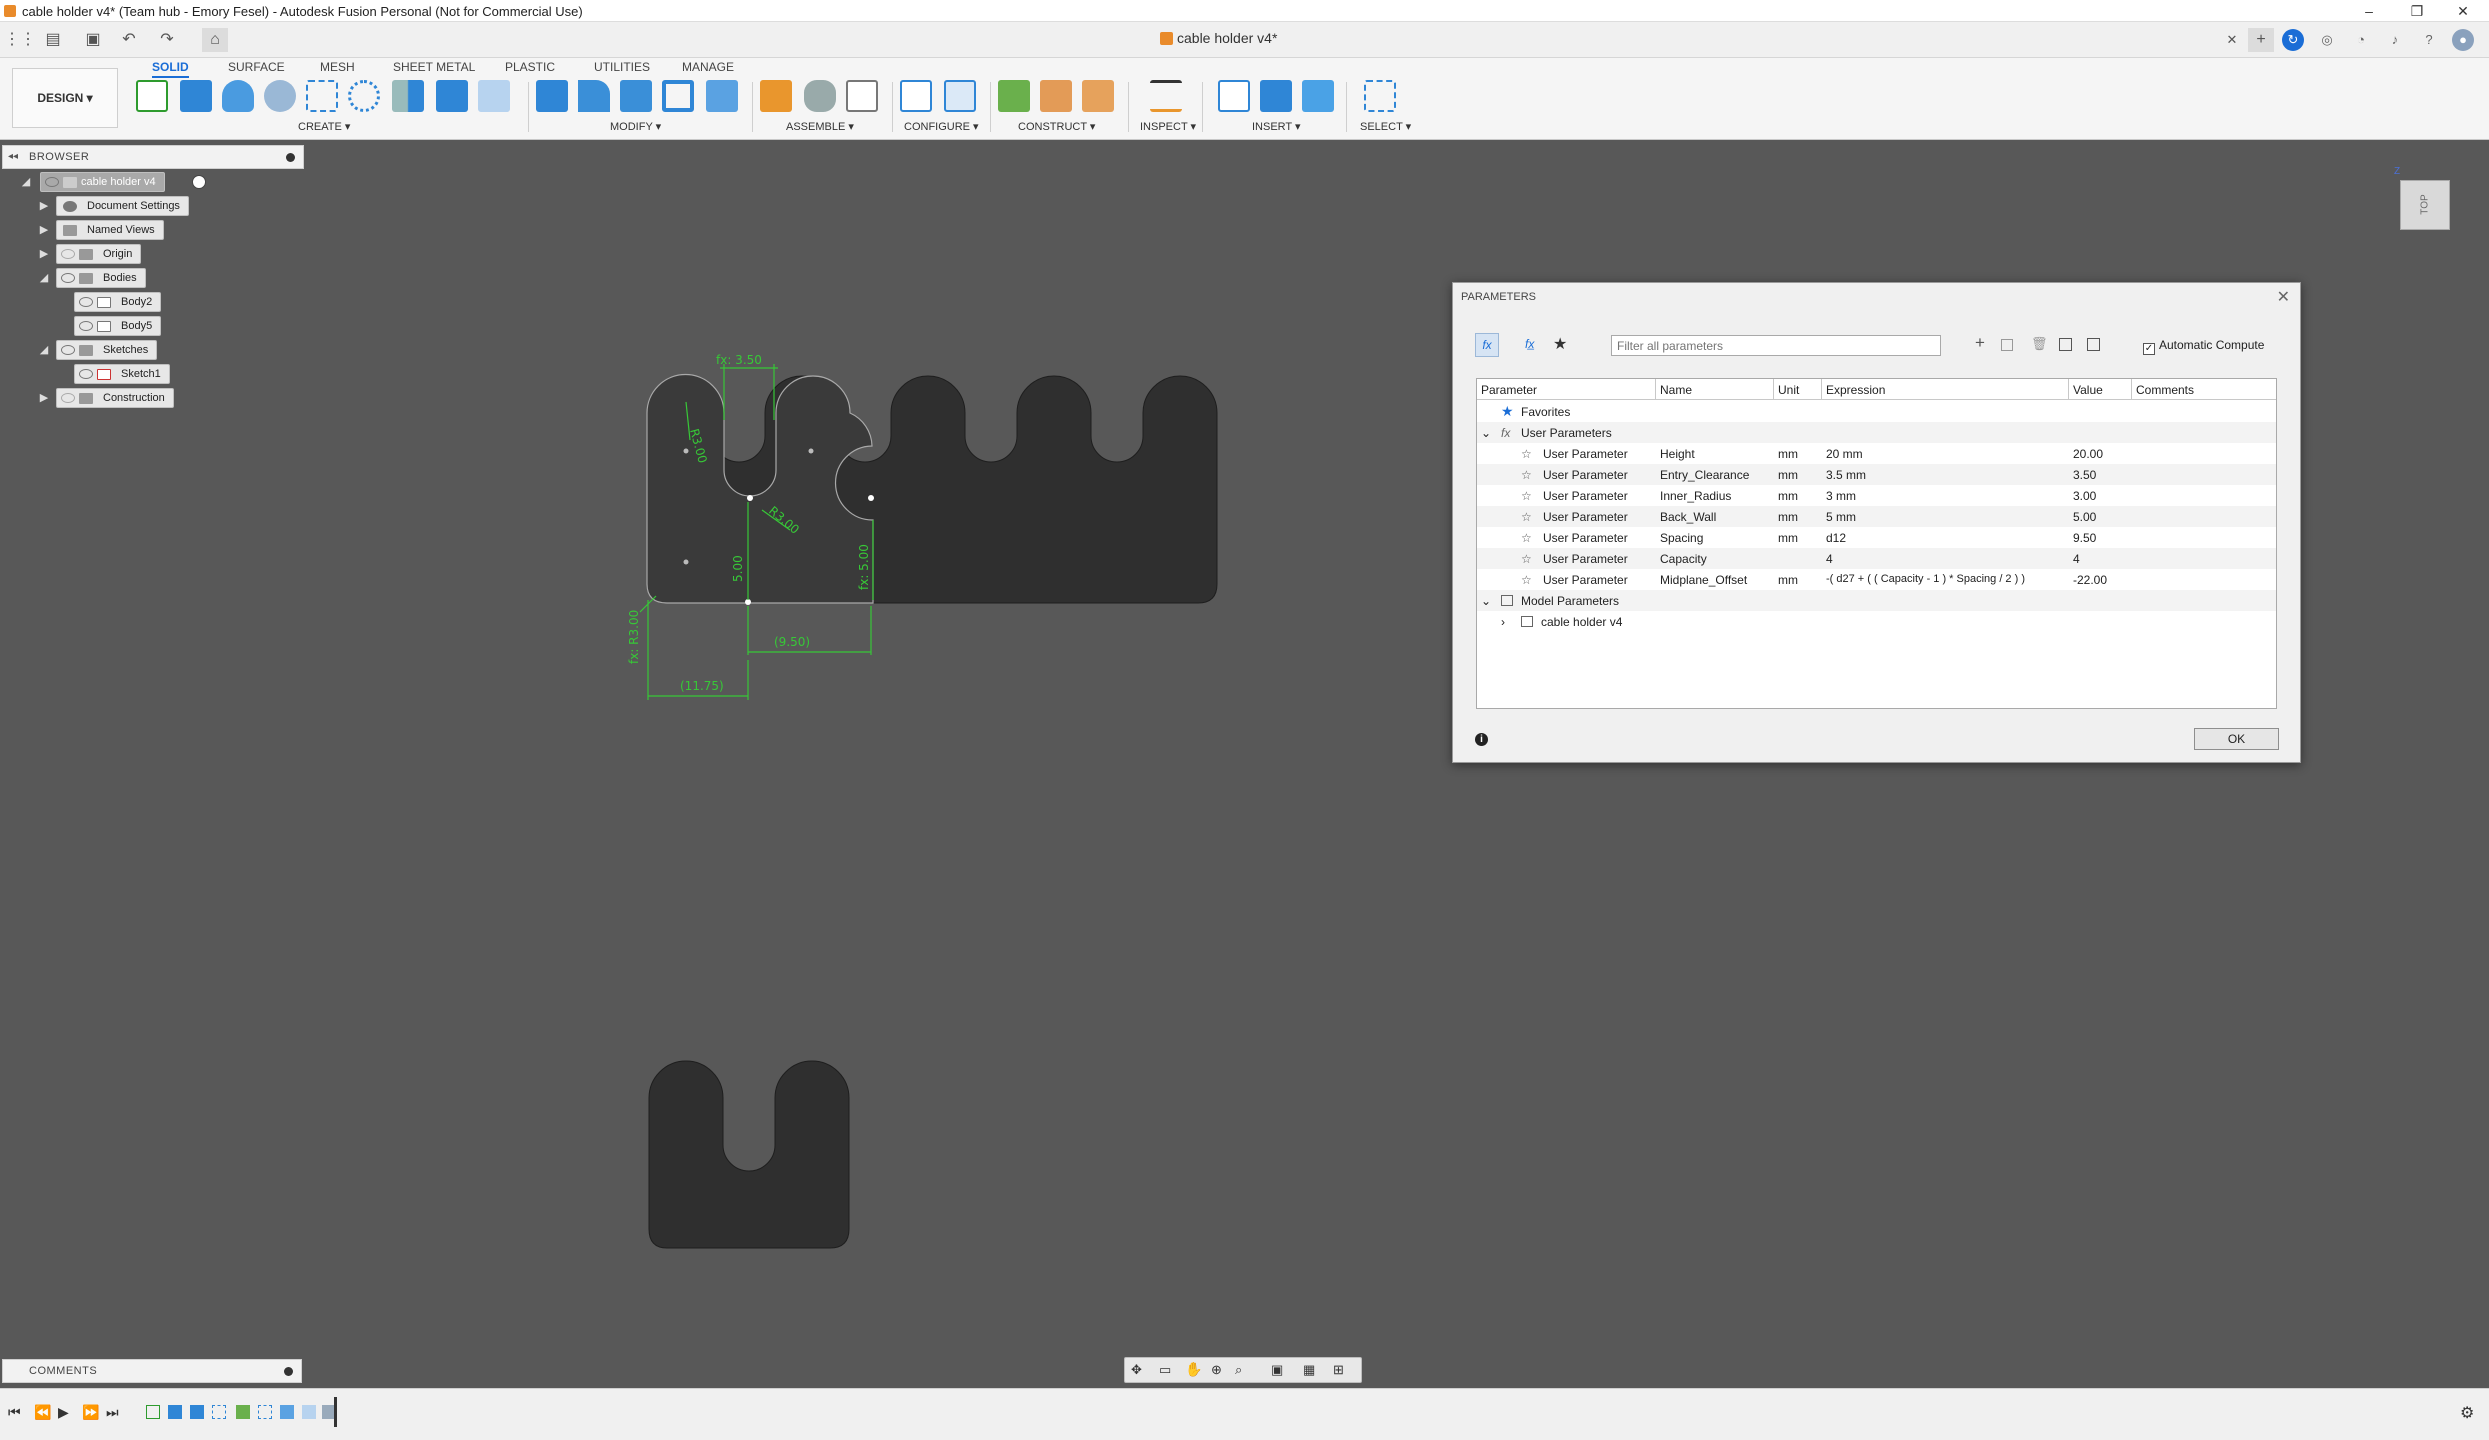  What do you see at coordinates (219, 1412) in the screenshot?
I see `timeline-feature-pattern` at bounding box center [219, 1412].